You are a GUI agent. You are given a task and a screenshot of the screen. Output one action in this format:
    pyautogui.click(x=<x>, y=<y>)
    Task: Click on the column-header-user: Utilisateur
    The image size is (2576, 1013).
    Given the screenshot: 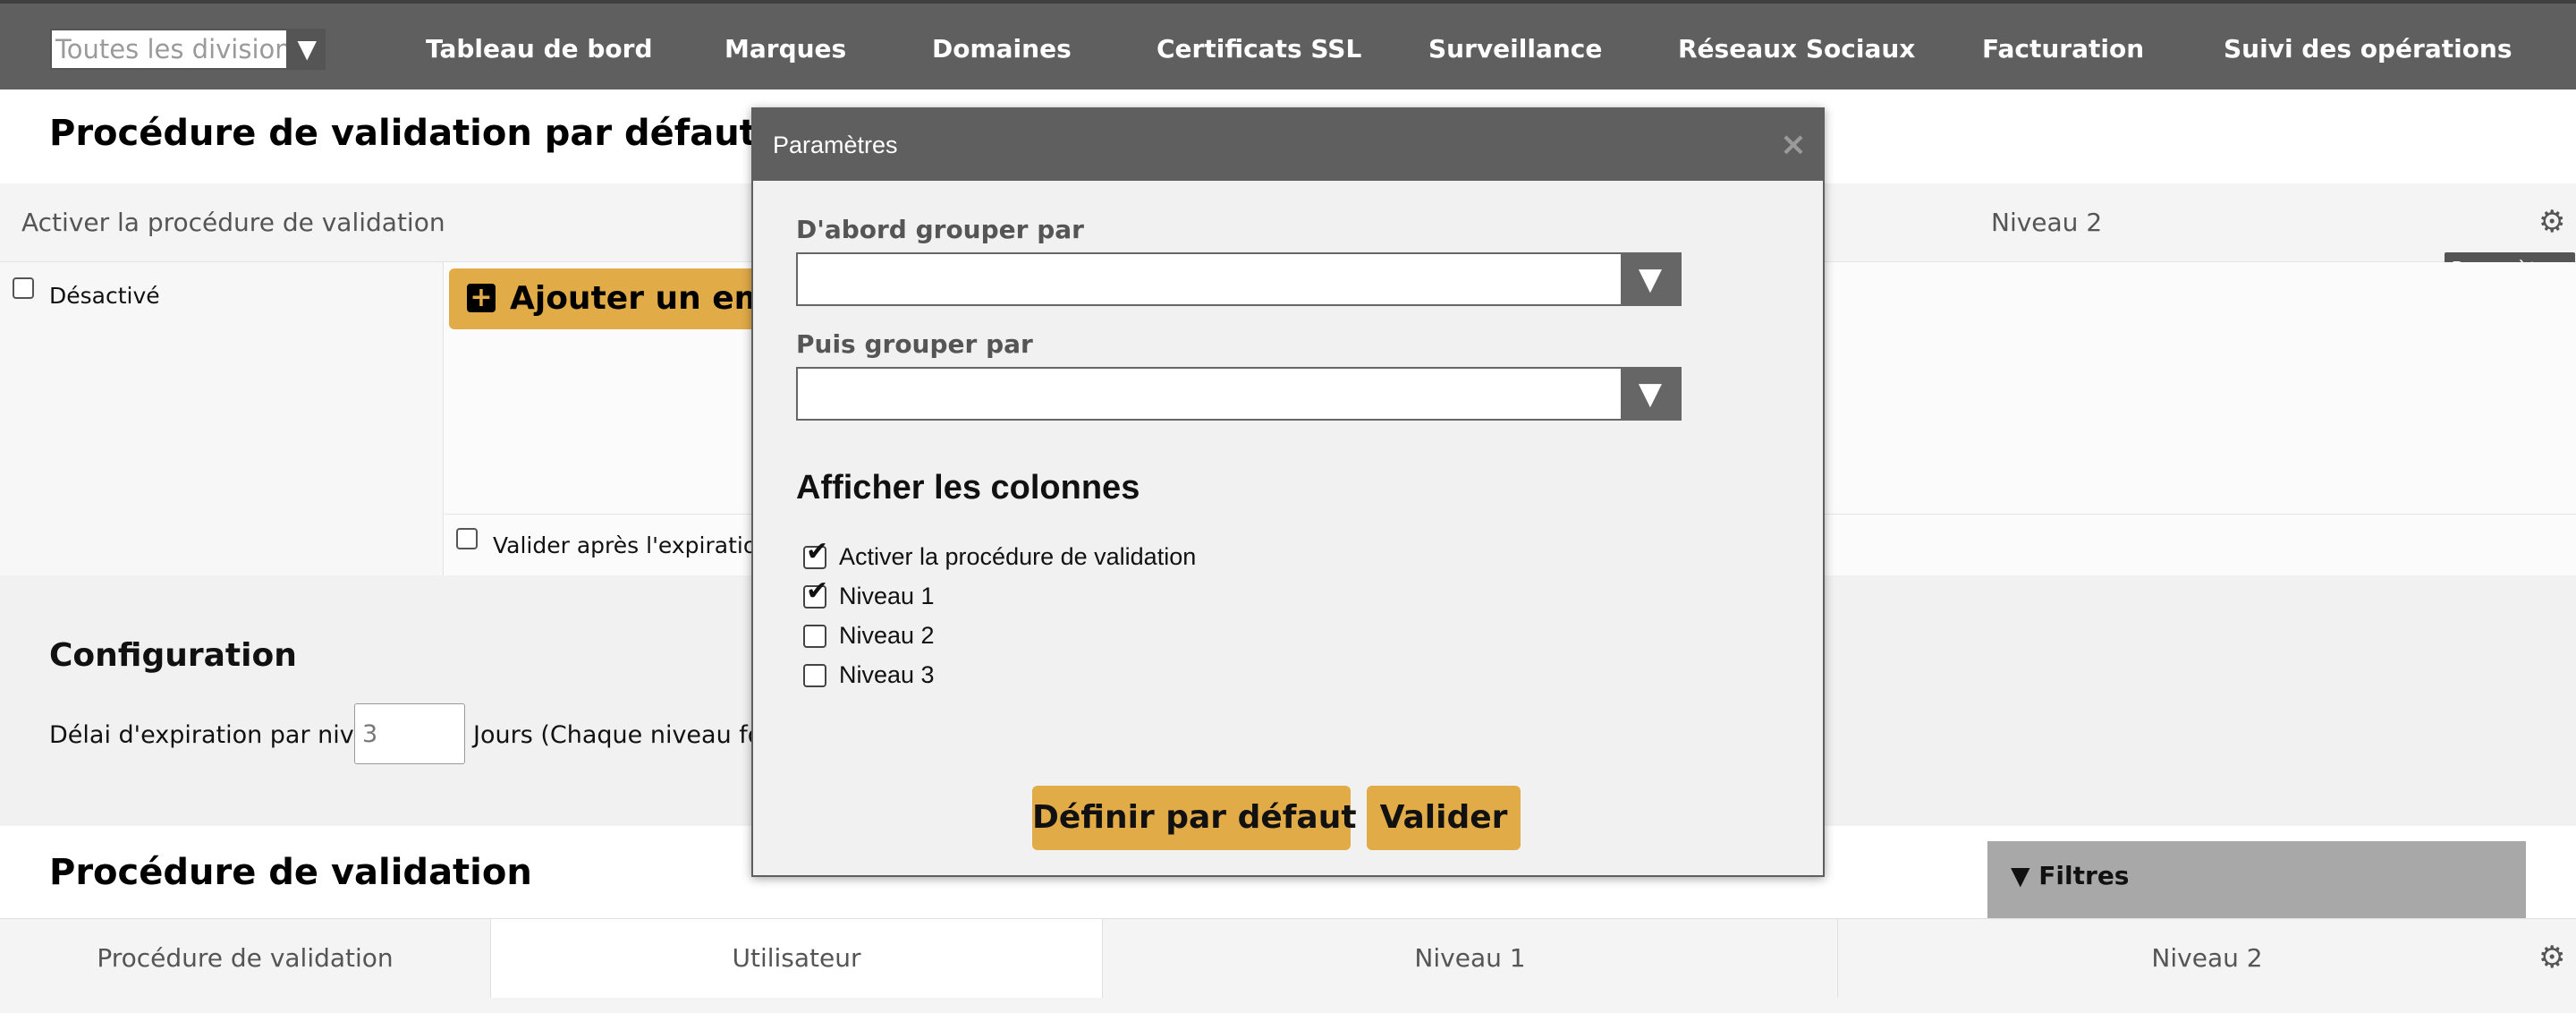 What is the action you would take?
    pyautogui.click(x=797, y=958)
    